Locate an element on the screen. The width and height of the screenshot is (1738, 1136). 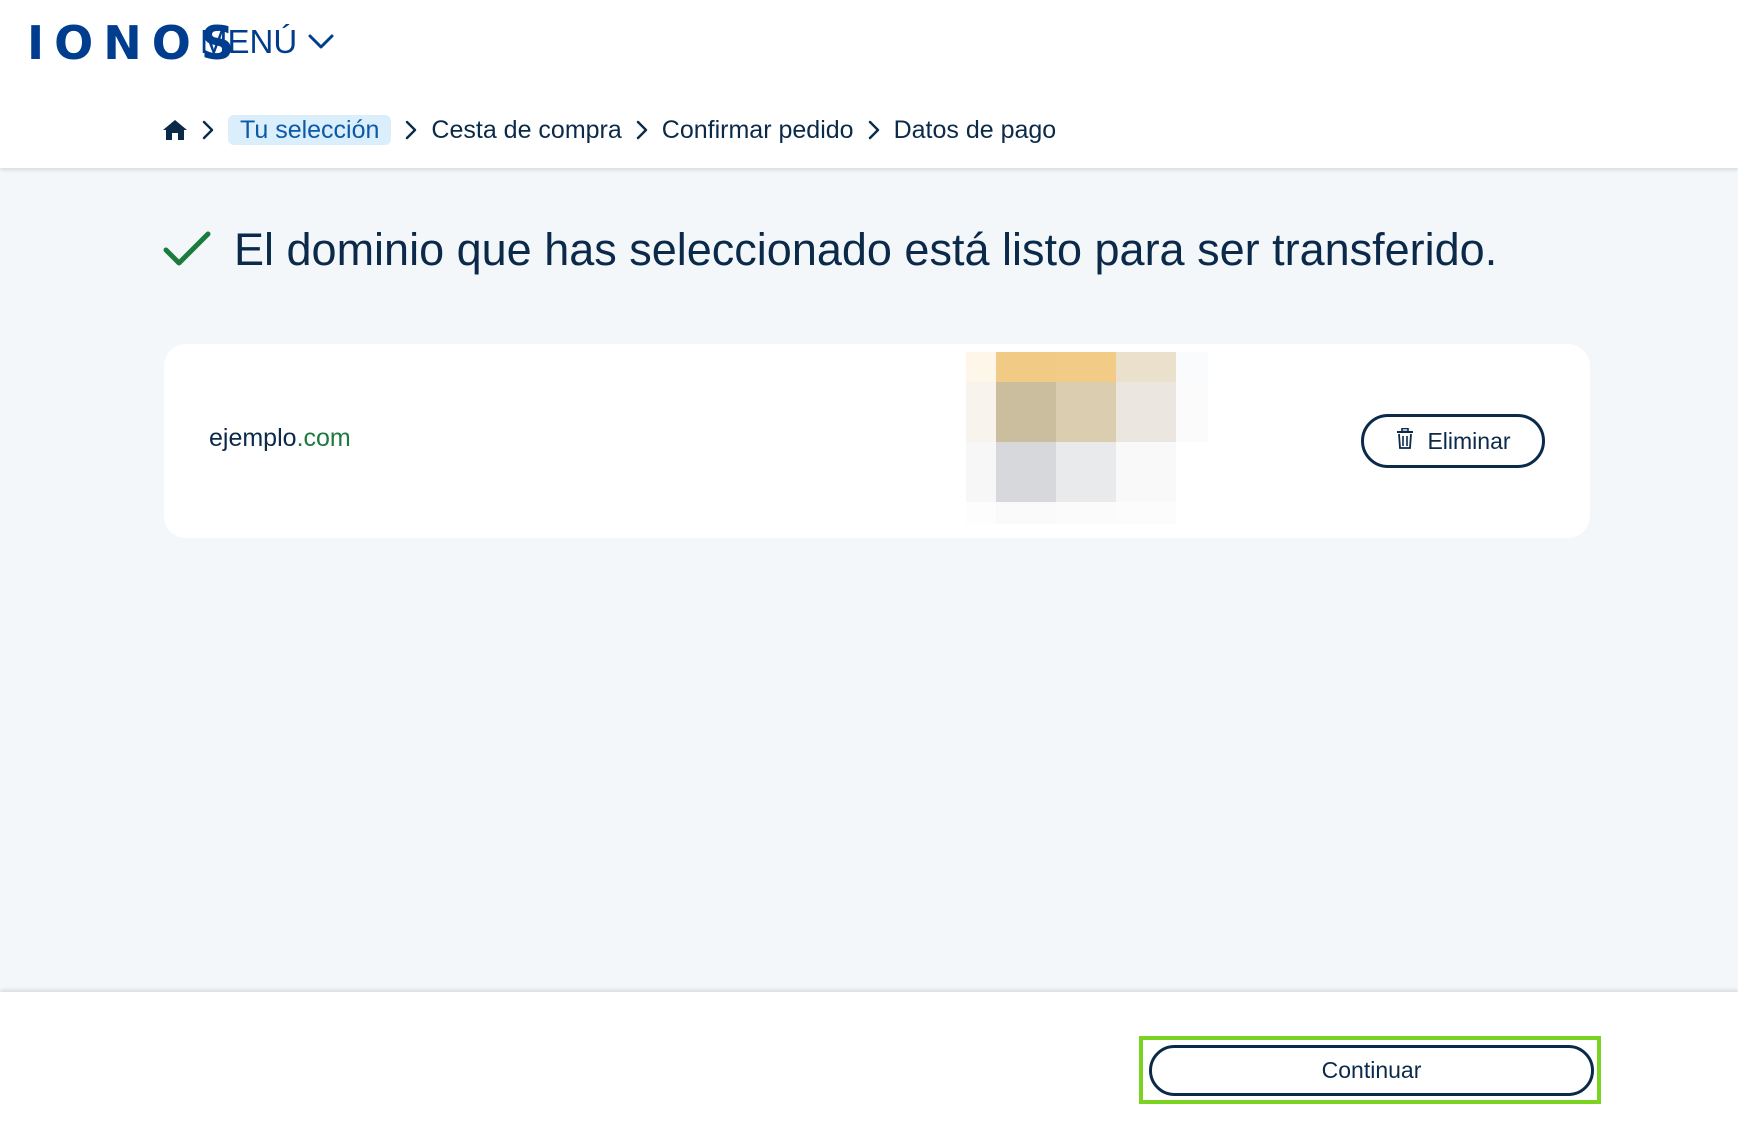
domain-name: ejemplo.com is located at coordinates (280, 438).